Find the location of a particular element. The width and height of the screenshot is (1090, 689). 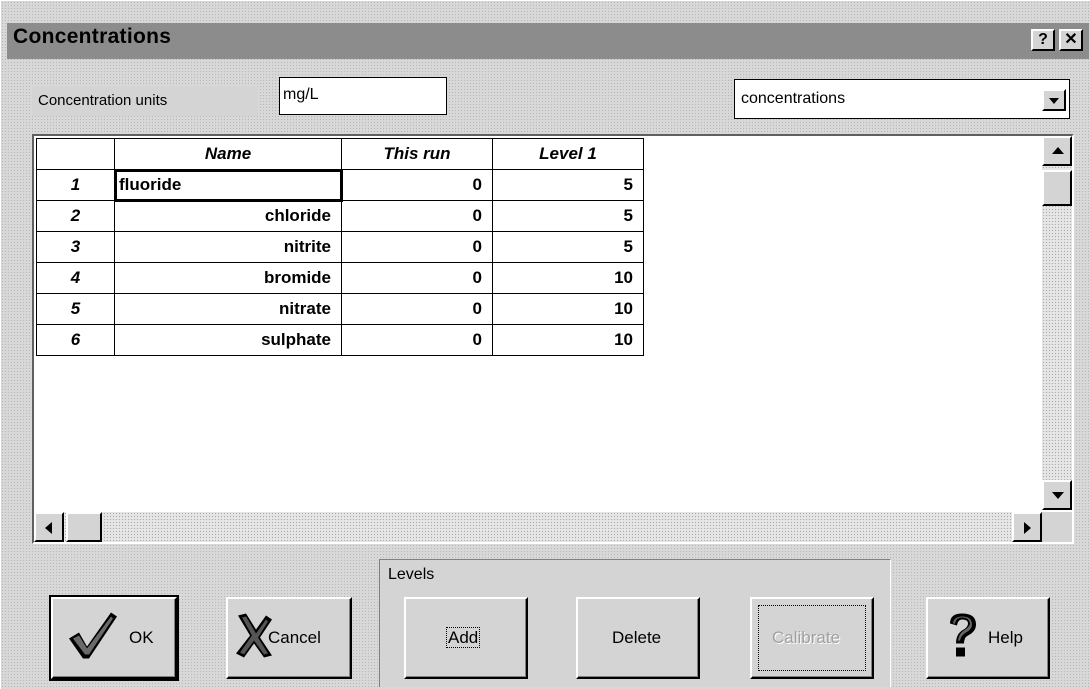

close-button: ✕ is located at coordinates (1071, 40).